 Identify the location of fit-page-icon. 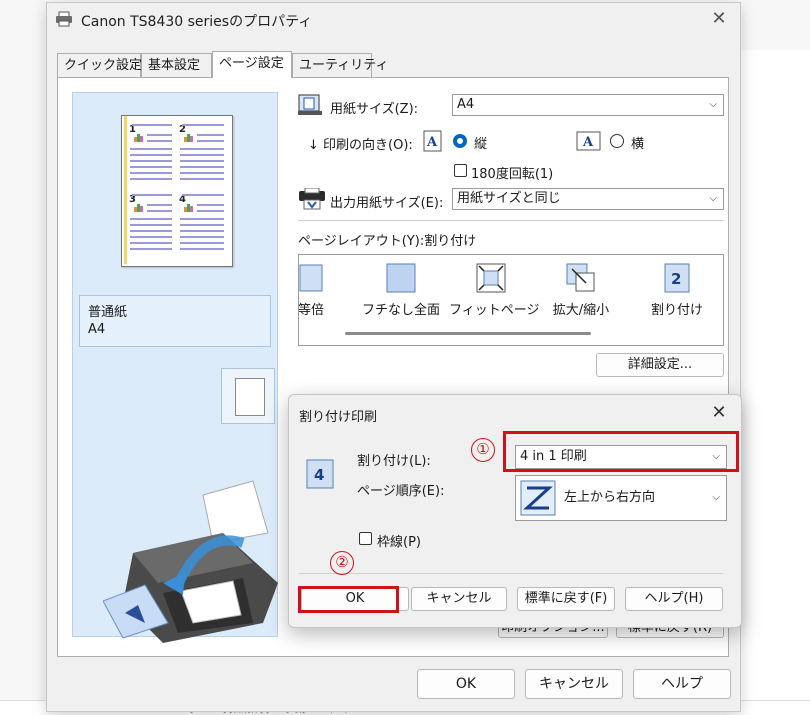
(491, 278).